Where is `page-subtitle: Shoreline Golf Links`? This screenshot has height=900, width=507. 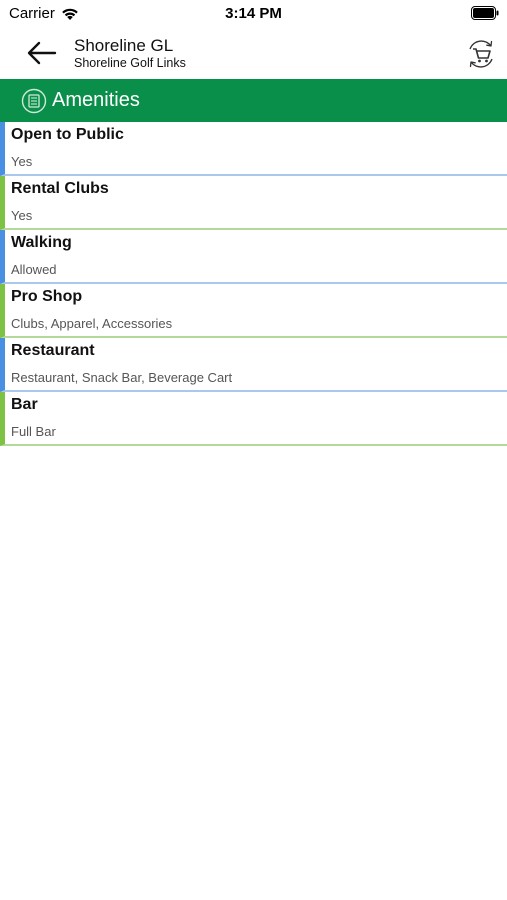
page-subtitle: Shoreline Golf Links is located at coordinates (130, 63).